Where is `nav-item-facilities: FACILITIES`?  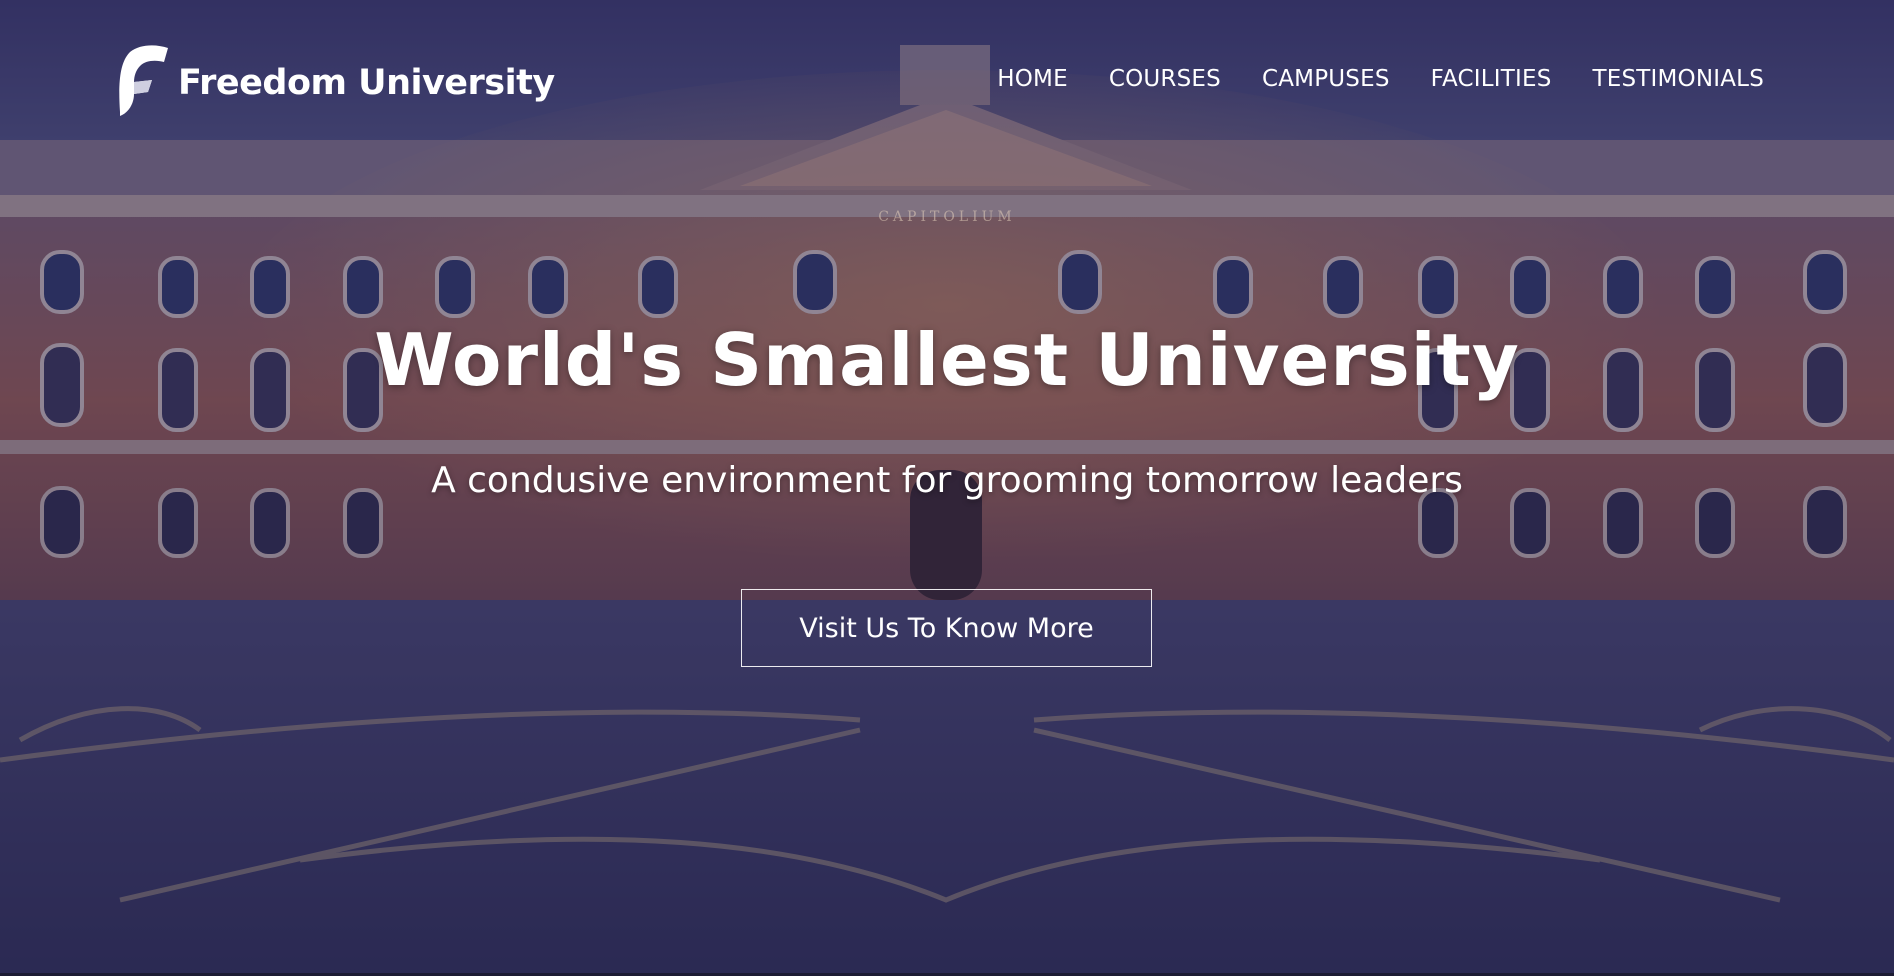
nav-item-facilities: FACILITIES is located at coordinates (1491, 79).